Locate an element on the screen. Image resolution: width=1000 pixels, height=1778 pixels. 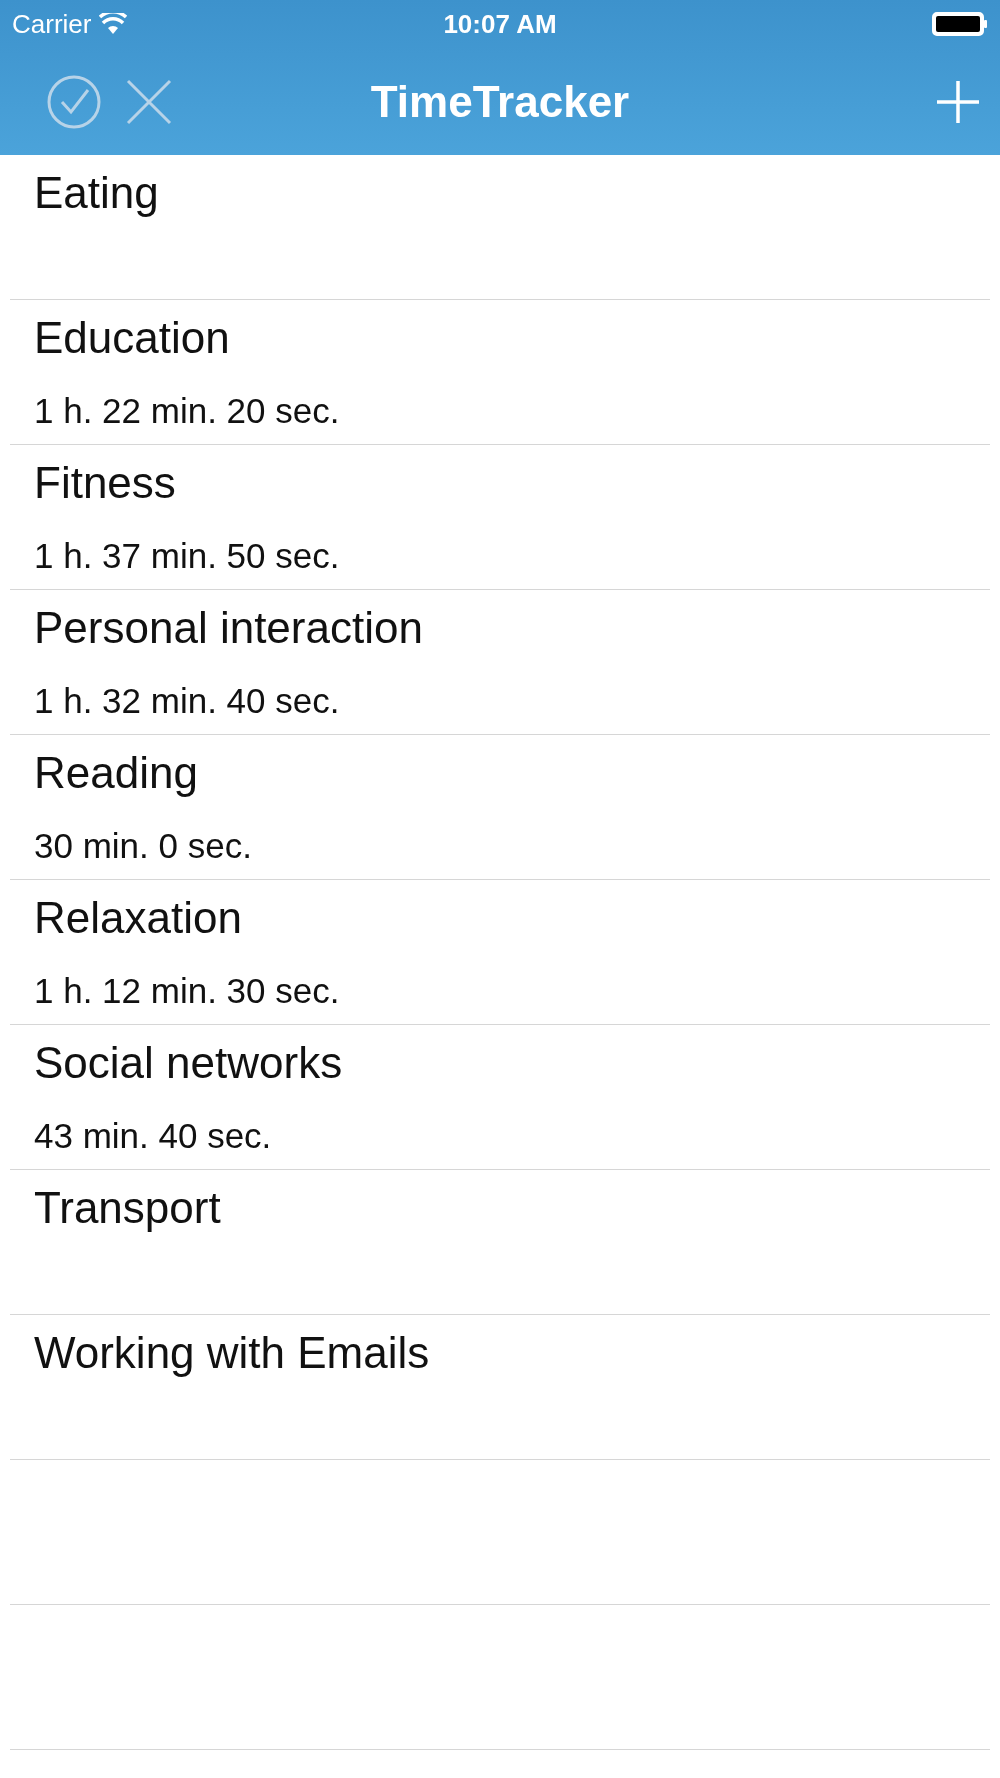
category-name: Social networks is located at coordinates (512, 1063).